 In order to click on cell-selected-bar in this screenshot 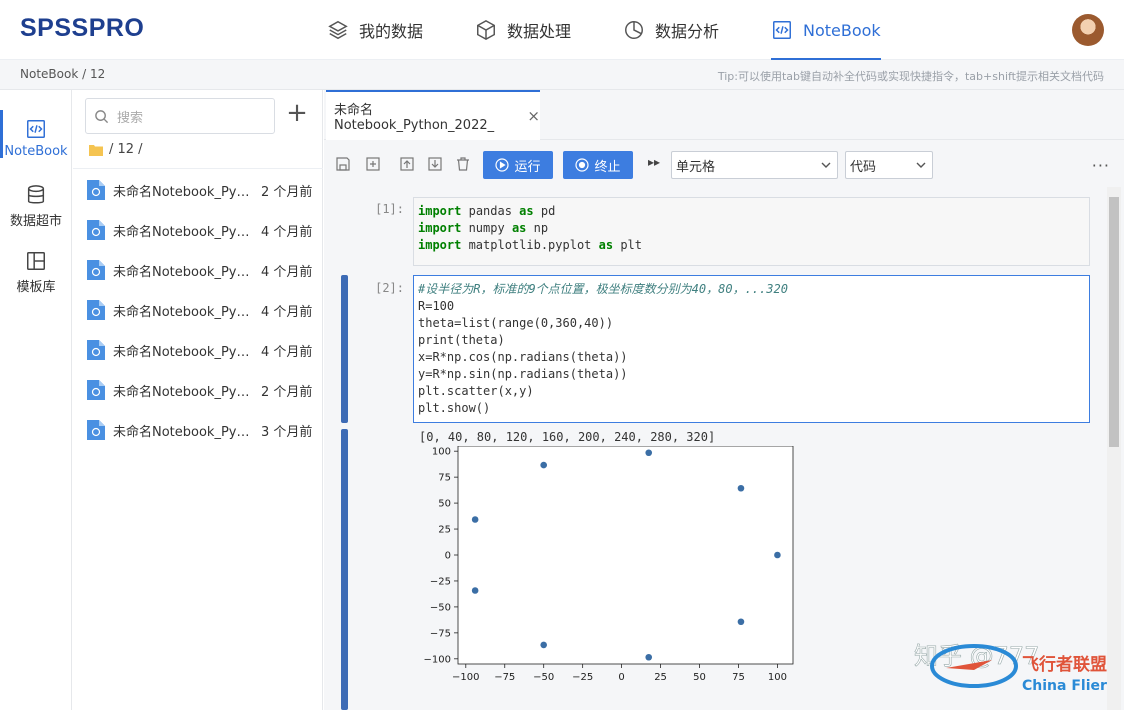, I will do `click(344, 349)`.